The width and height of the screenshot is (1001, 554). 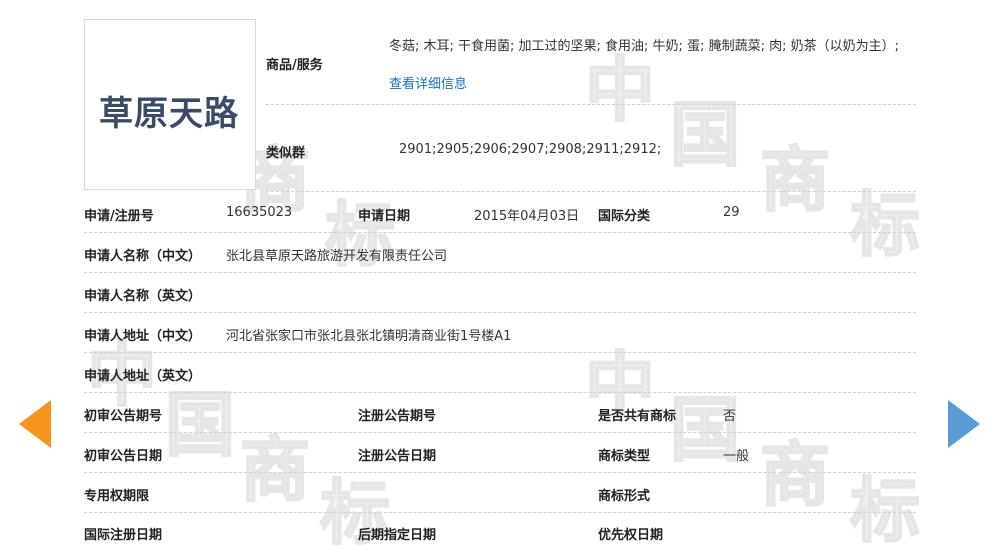 What do you see at coordinates (624, 216) in the screenshot?
I see `intl-class-label: 国际分类` at bounding box center [624, 216].